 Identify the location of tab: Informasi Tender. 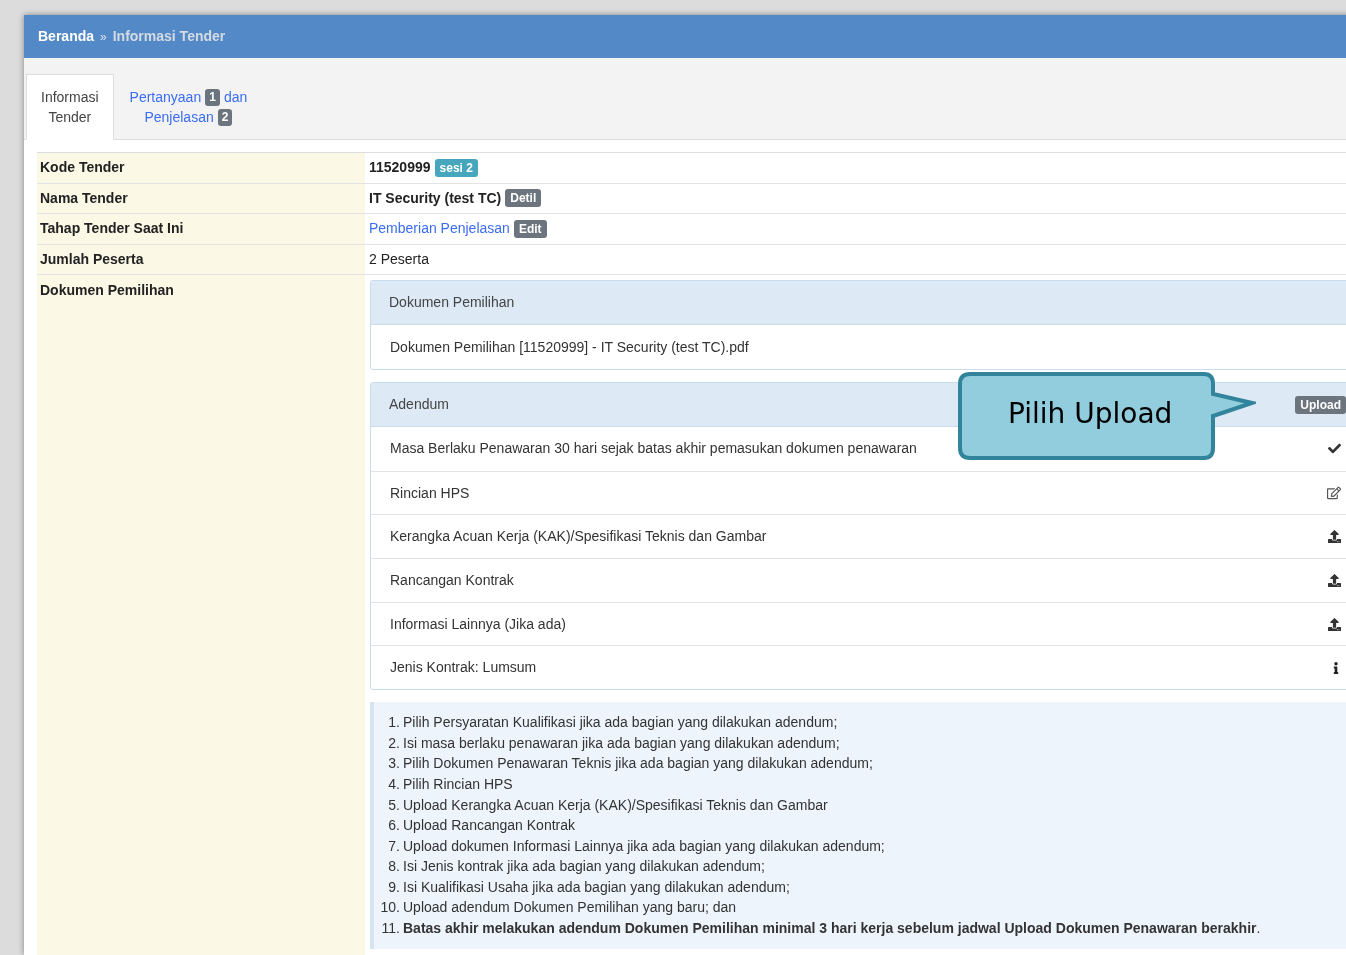
(70, 107).